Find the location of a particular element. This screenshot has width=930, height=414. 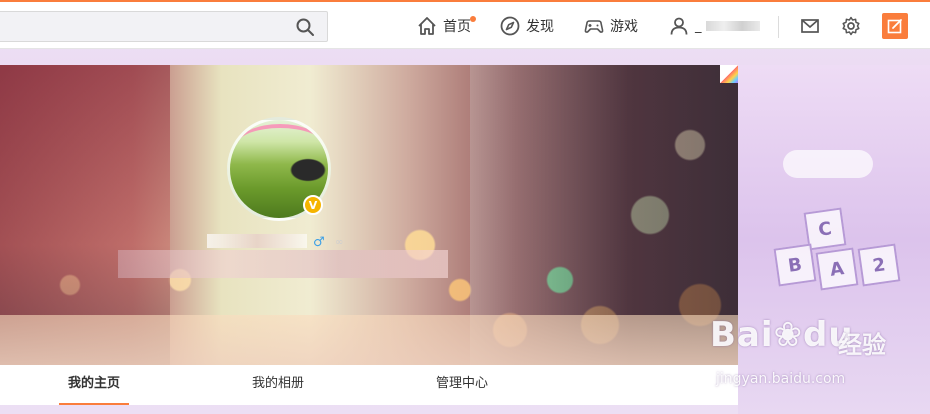

member-icon: ∞ is located at coordinates (342, 242).